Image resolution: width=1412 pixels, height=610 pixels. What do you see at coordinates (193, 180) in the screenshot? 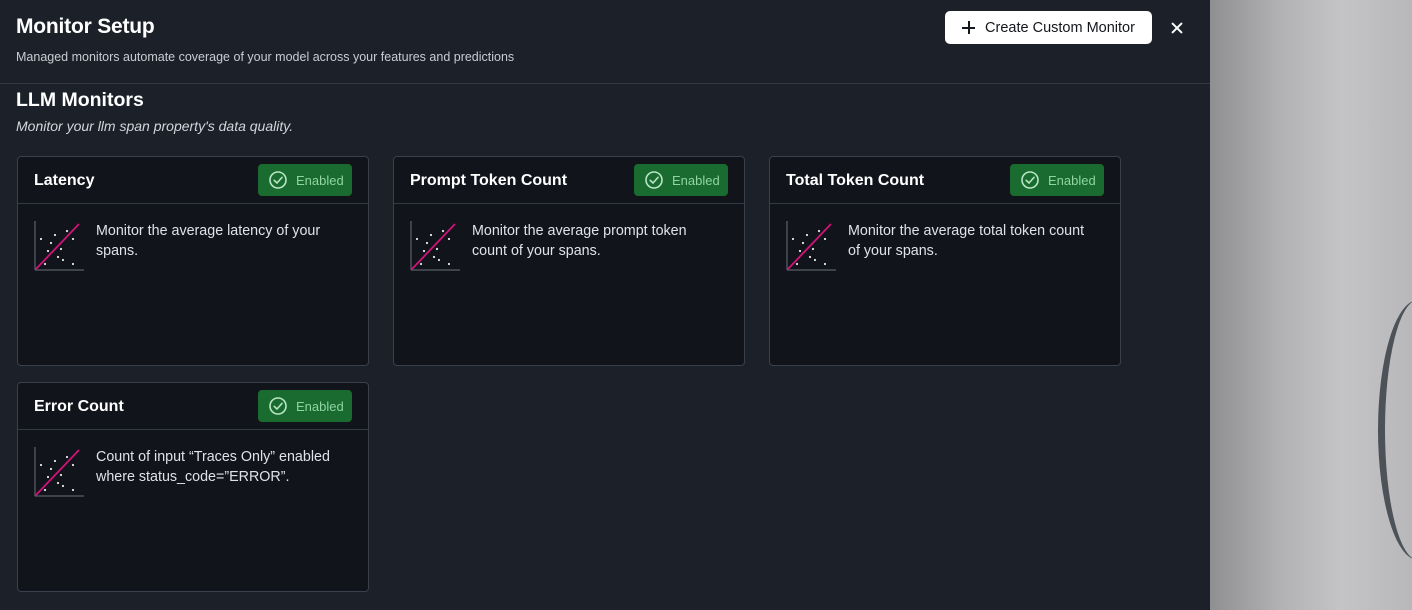
I see `card-header: Latency Enabled` at bounding box center [193, 180].